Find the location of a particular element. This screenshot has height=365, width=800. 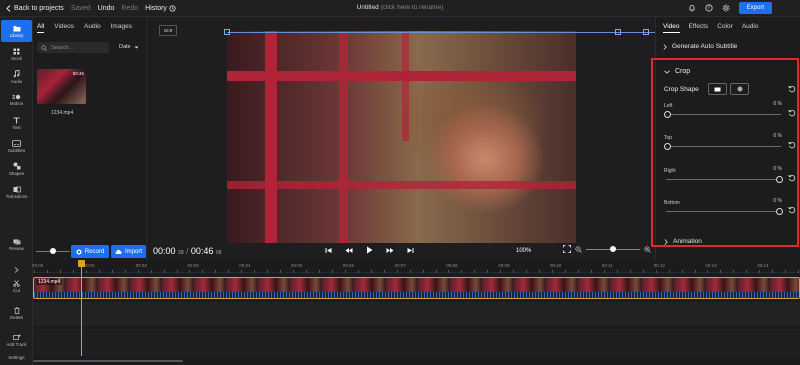

redo-button: Redo is located at coordinates (129, 8).